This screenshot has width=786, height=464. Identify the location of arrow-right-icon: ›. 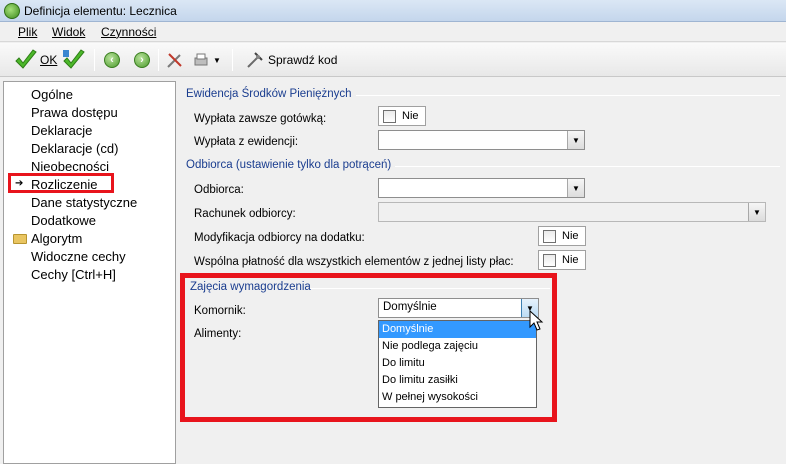
(142, 60).